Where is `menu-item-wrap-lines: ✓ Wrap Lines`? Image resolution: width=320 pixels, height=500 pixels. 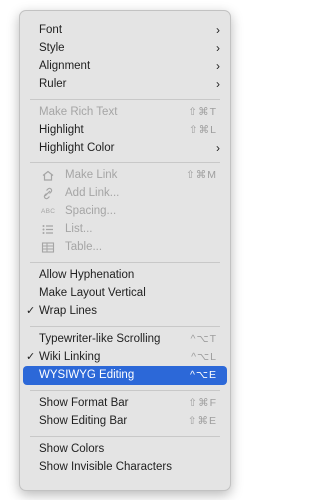 menu-item-wrap-lines: ✓ Wrap Lines is located at coordinates (125, 311).